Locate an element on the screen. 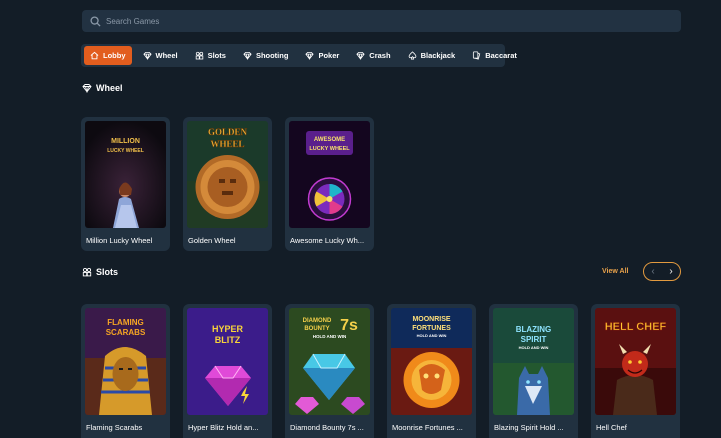  svg-text: BLITZ is located at coordinates (228, 340).